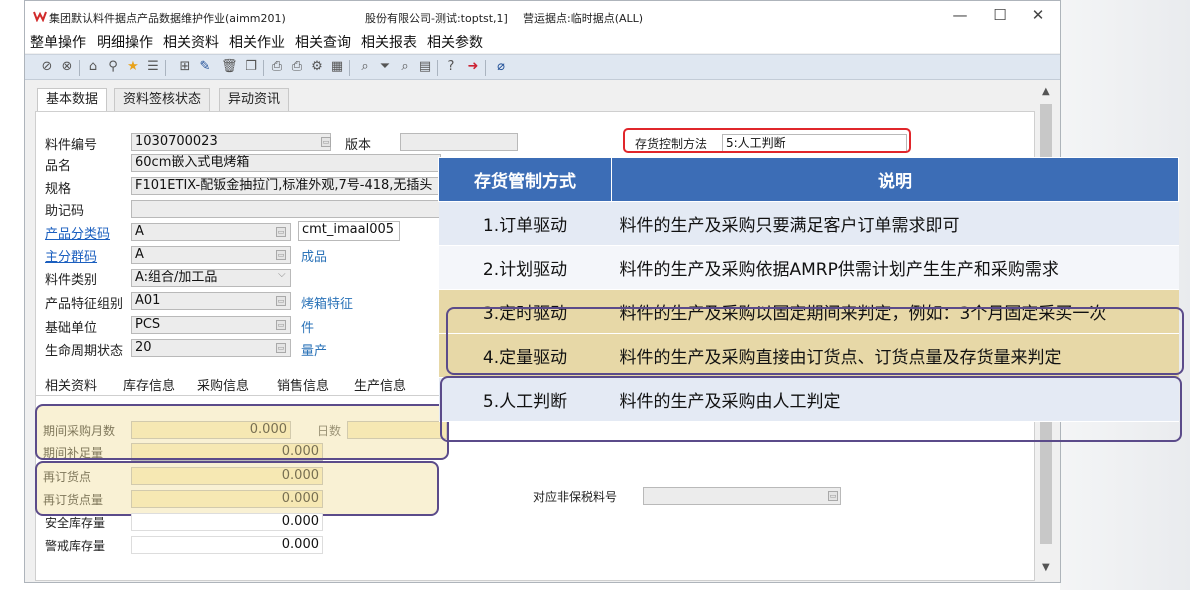 This screenshot has width=1190, height=590. I want to click on maximize-button: ☐, so click(1000, 15).